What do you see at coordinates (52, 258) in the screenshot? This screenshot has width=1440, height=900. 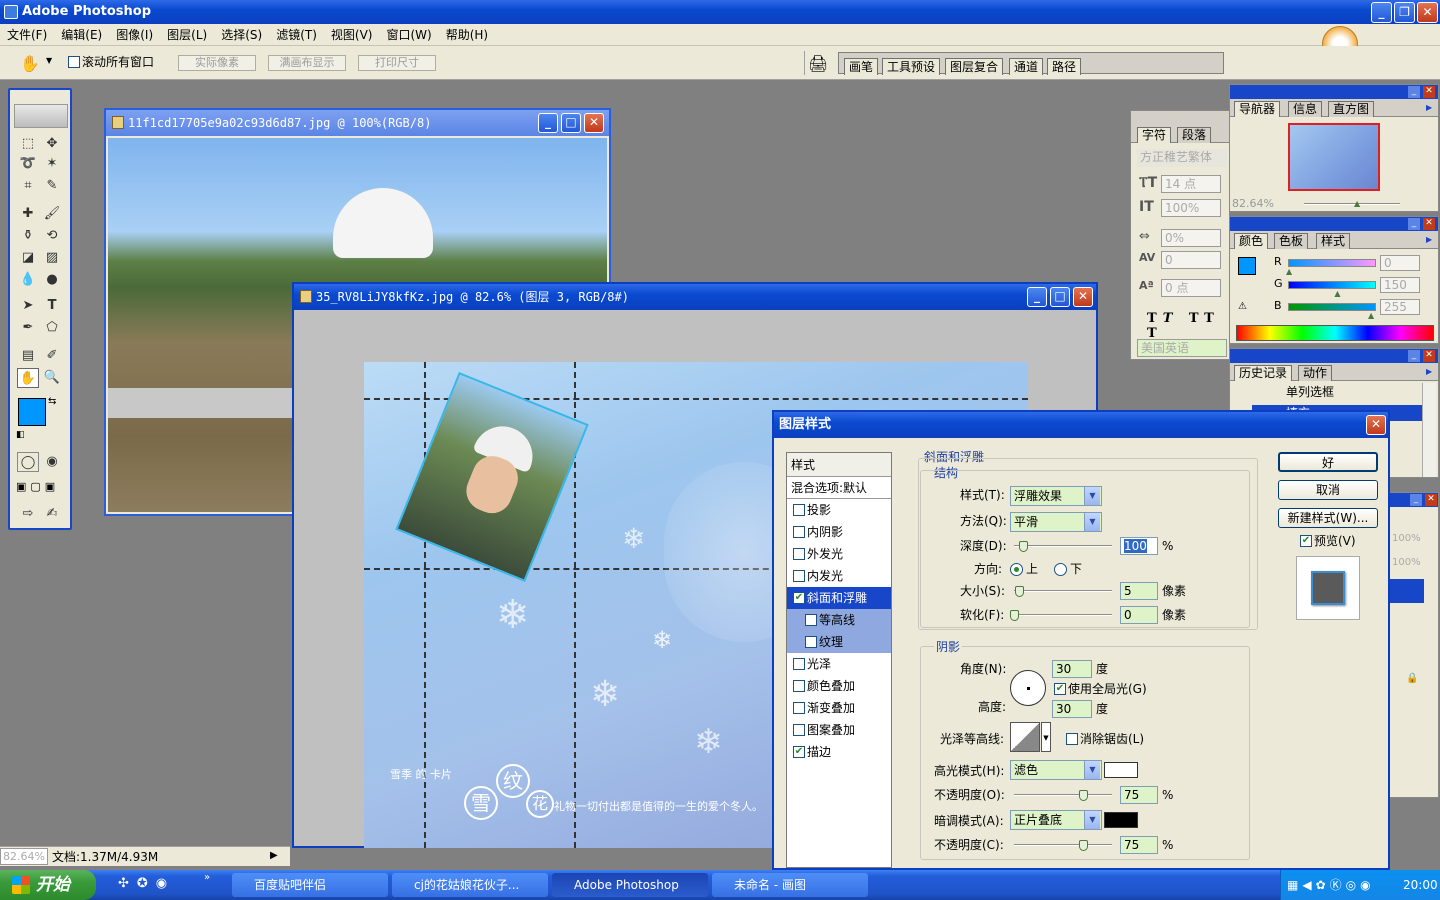 I see `gradient-tool-icon: ▨` at bounding box center [52, 258].